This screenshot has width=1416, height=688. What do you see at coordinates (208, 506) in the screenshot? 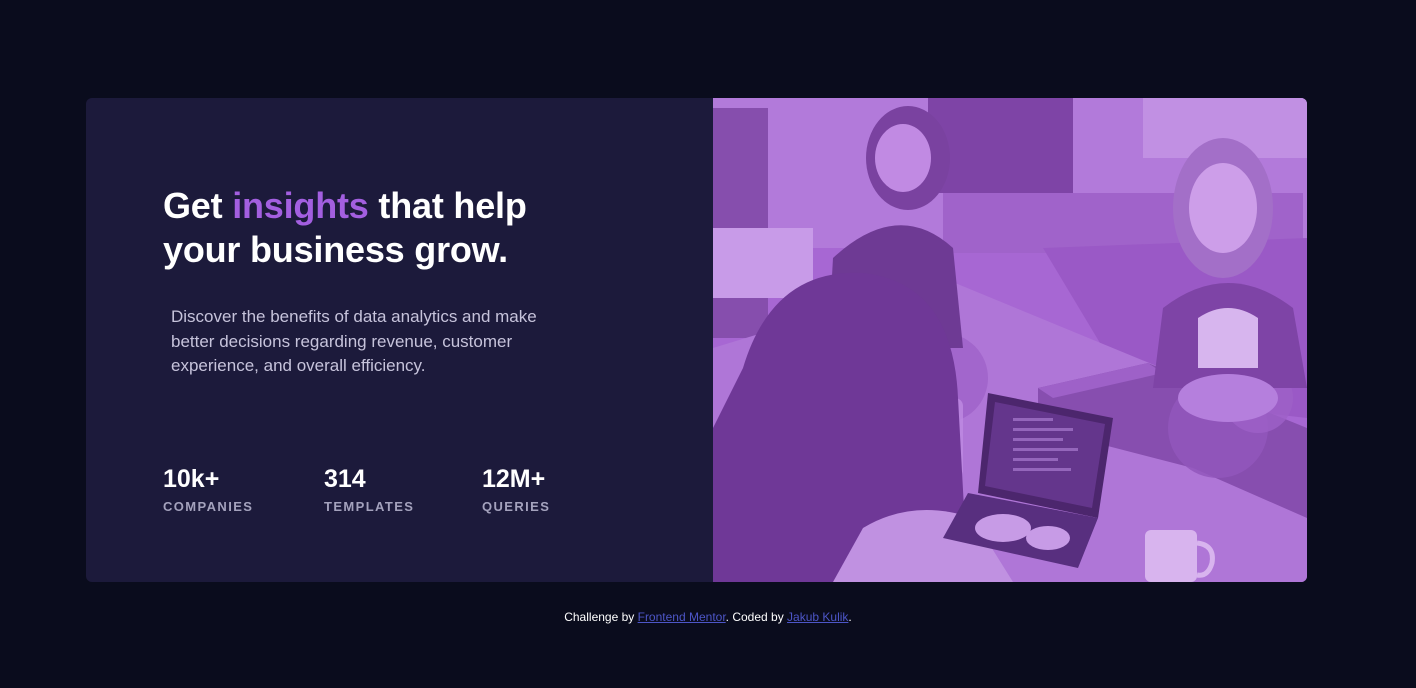
I see `stat-label: COMPANIES` at bounding box center [208, 506].